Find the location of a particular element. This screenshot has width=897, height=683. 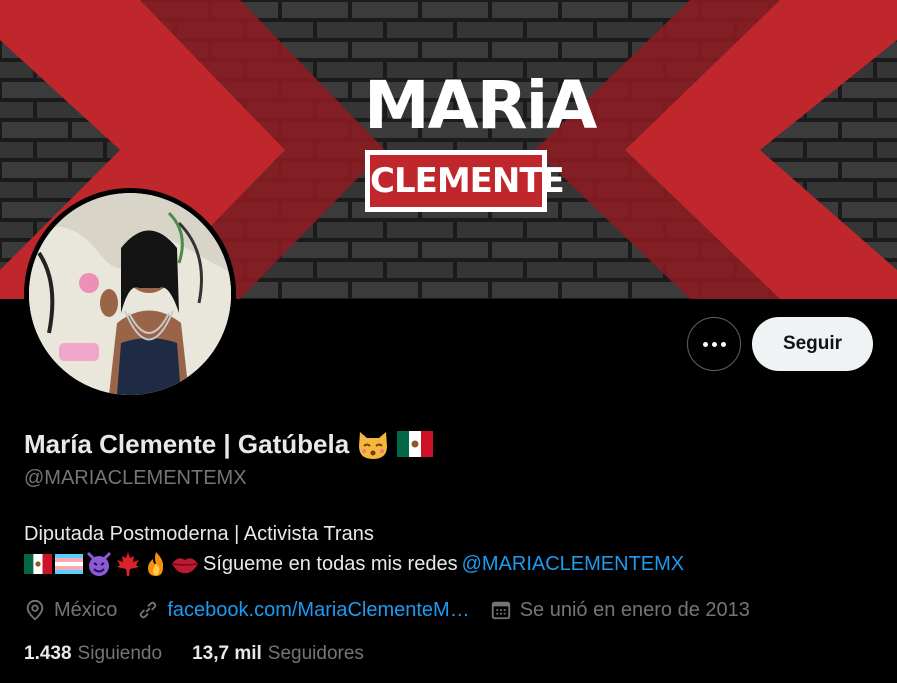

banner-logo: MARiA CLEMENTE is located at coordinates (480, 141).